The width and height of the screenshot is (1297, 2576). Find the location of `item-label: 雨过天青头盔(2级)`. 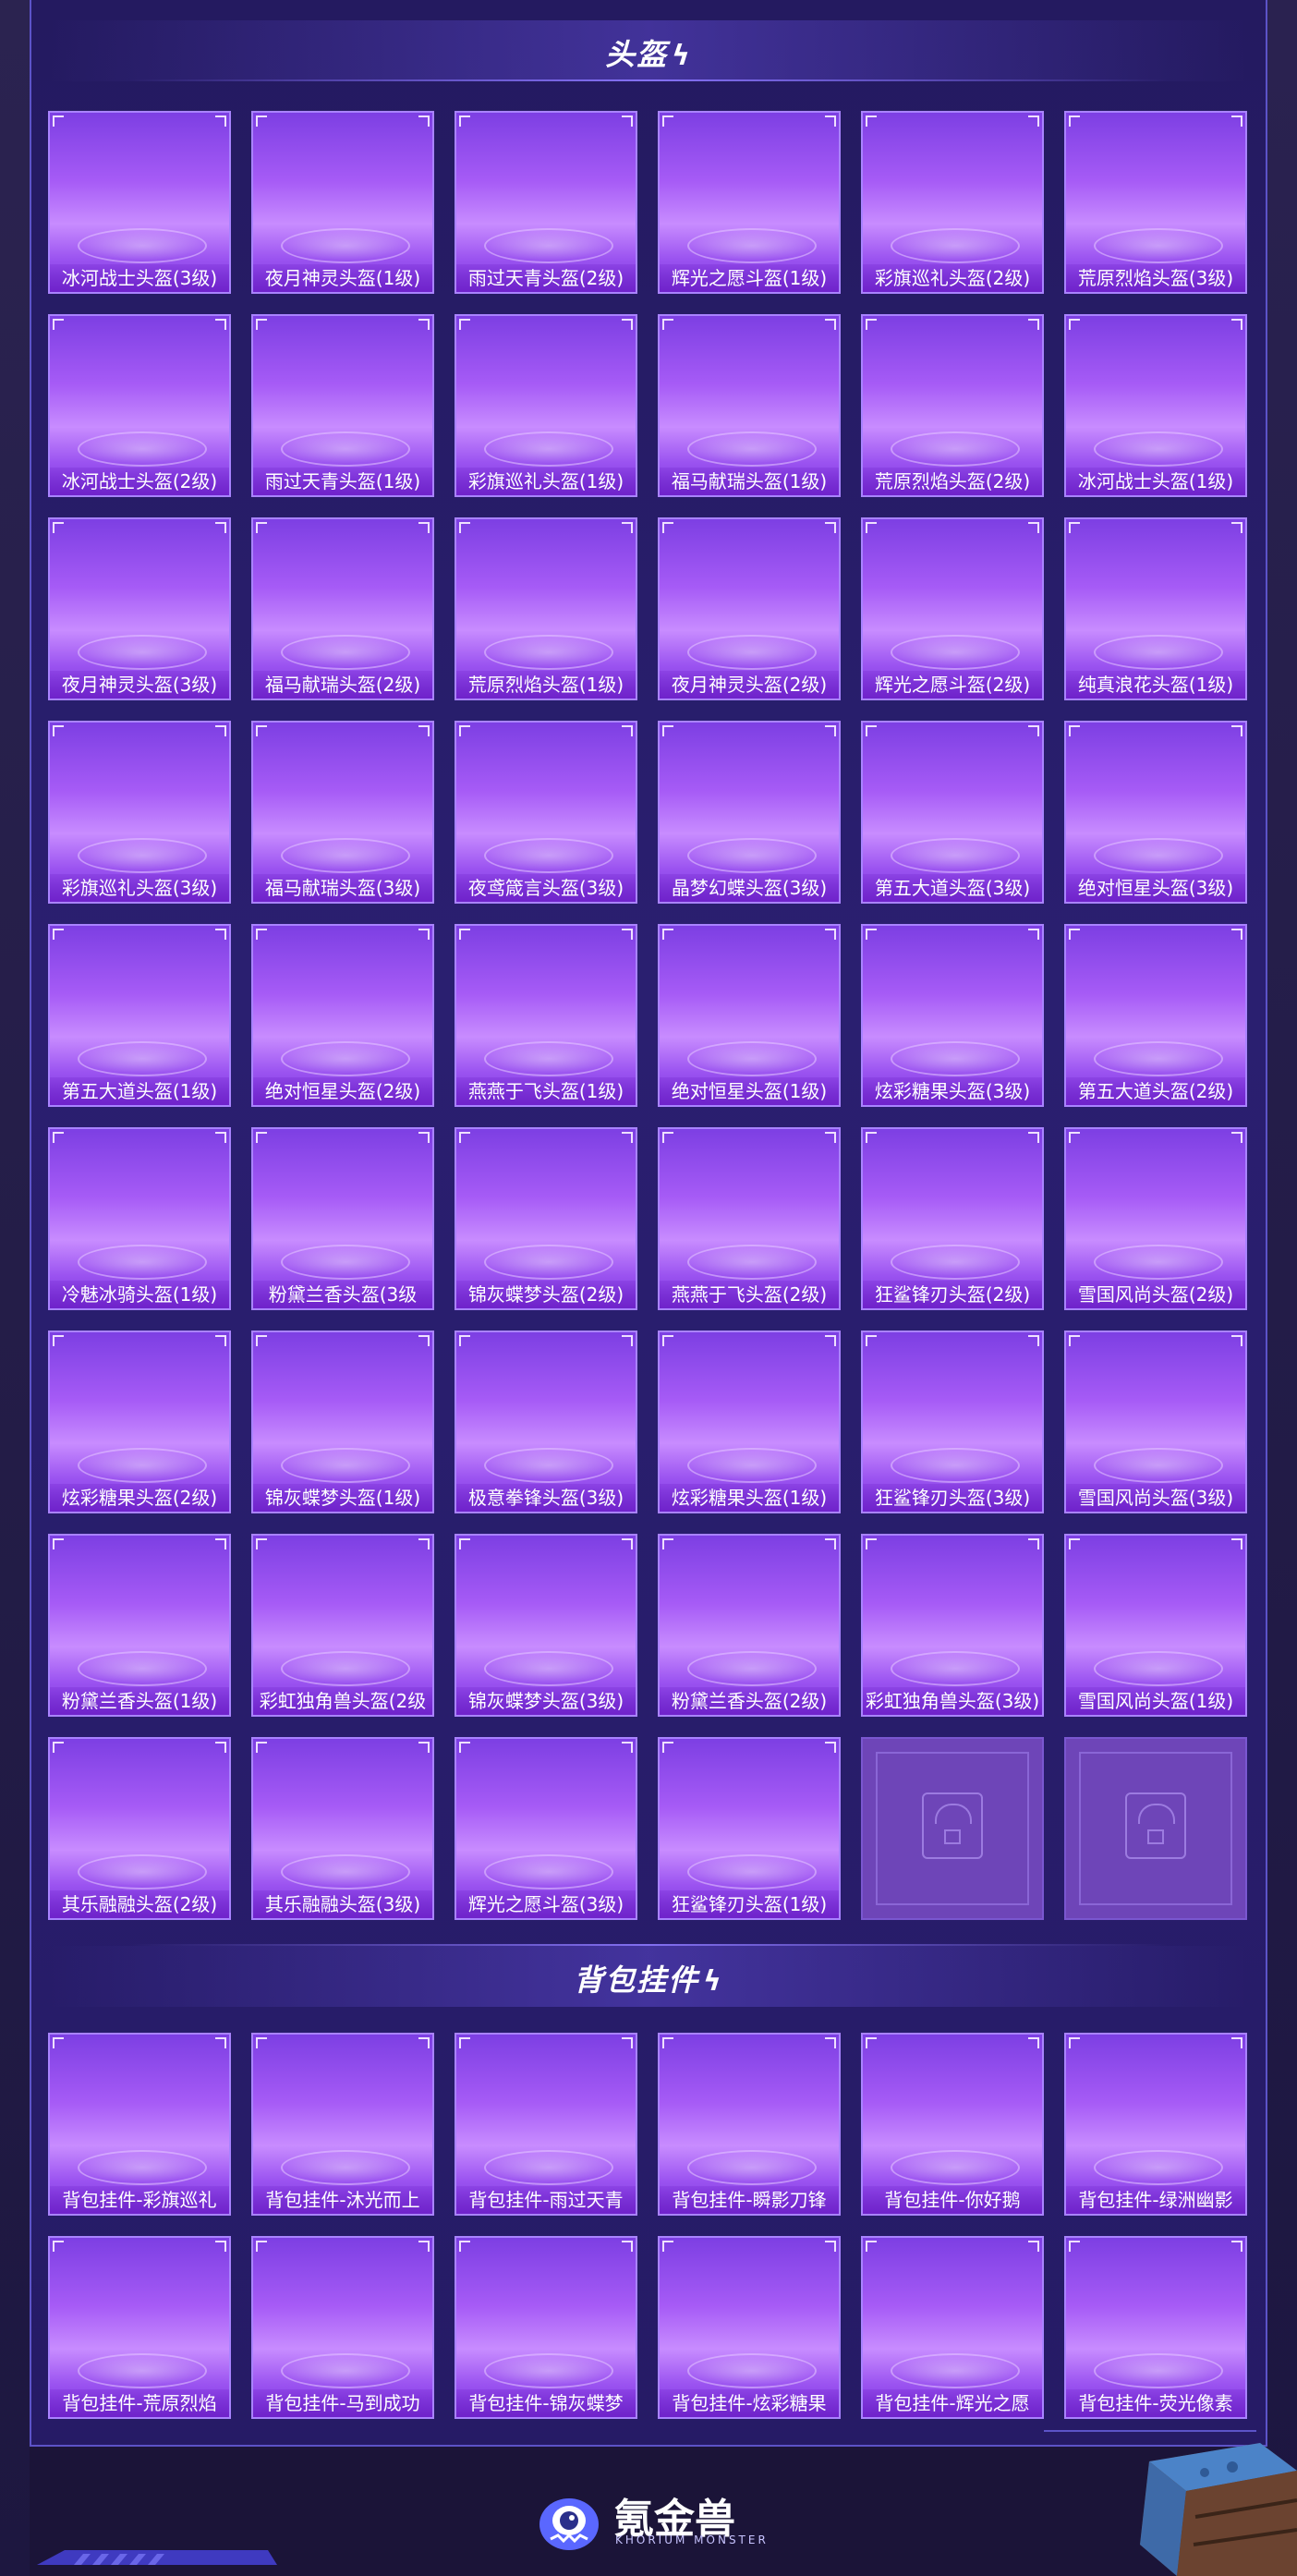

item-label: 雨过天青头盔(2级) is located at coordinates (546, 278).